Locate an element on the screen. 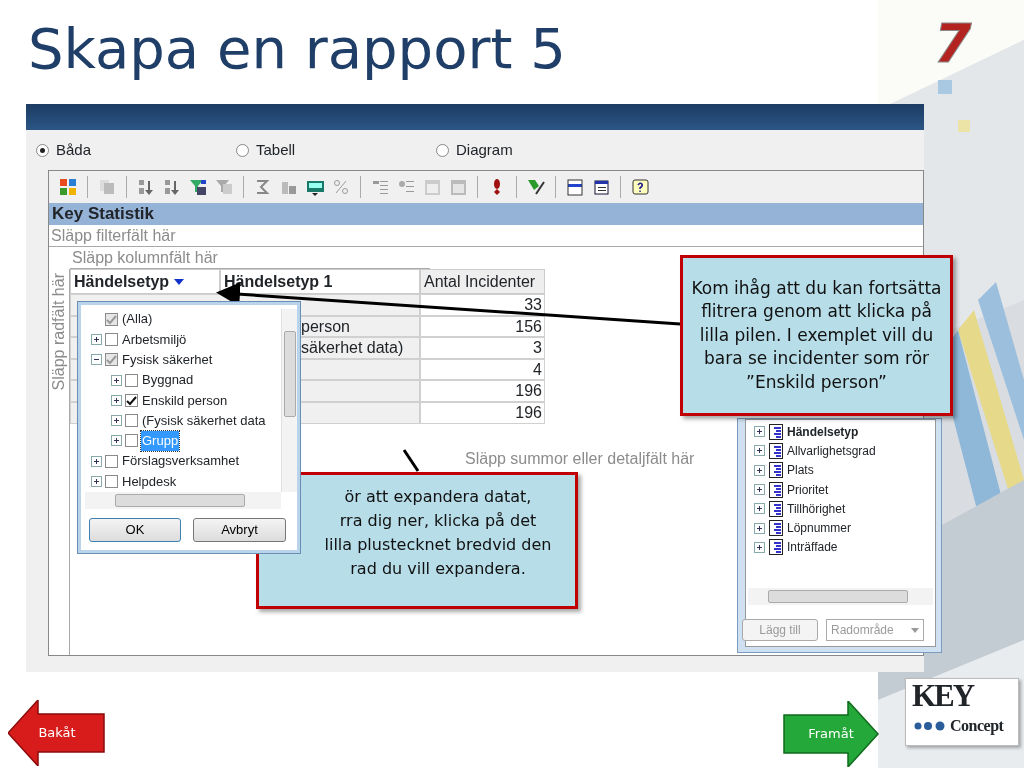 The image size is (1024, 768). tree-item-label: (Fysisk säkerhet data is located at coordinates (204, 420).